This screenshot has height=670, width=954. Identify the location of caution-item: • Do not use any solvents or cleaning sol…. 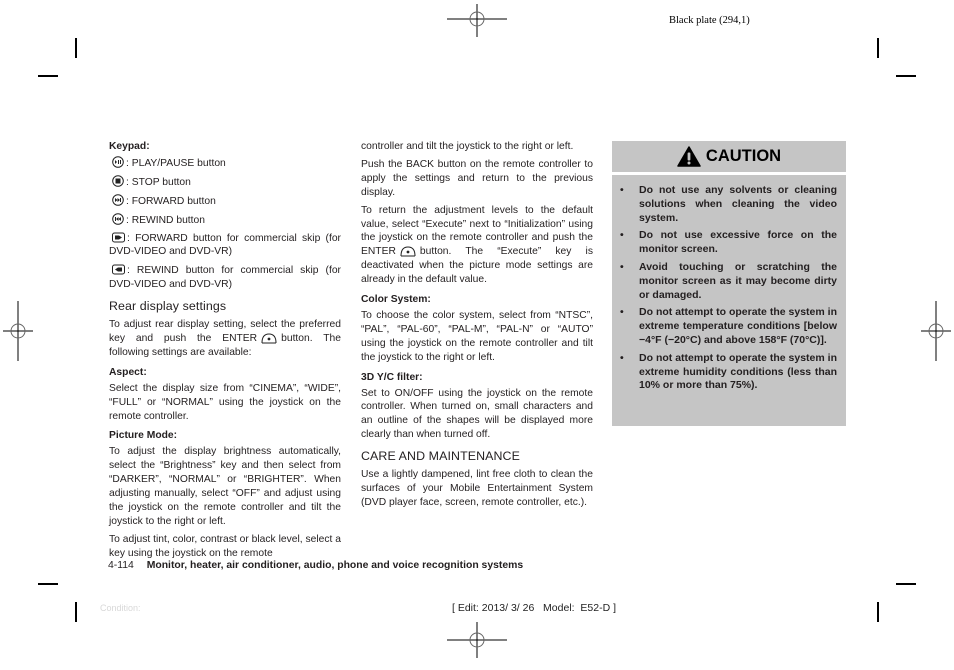
(728, 204).